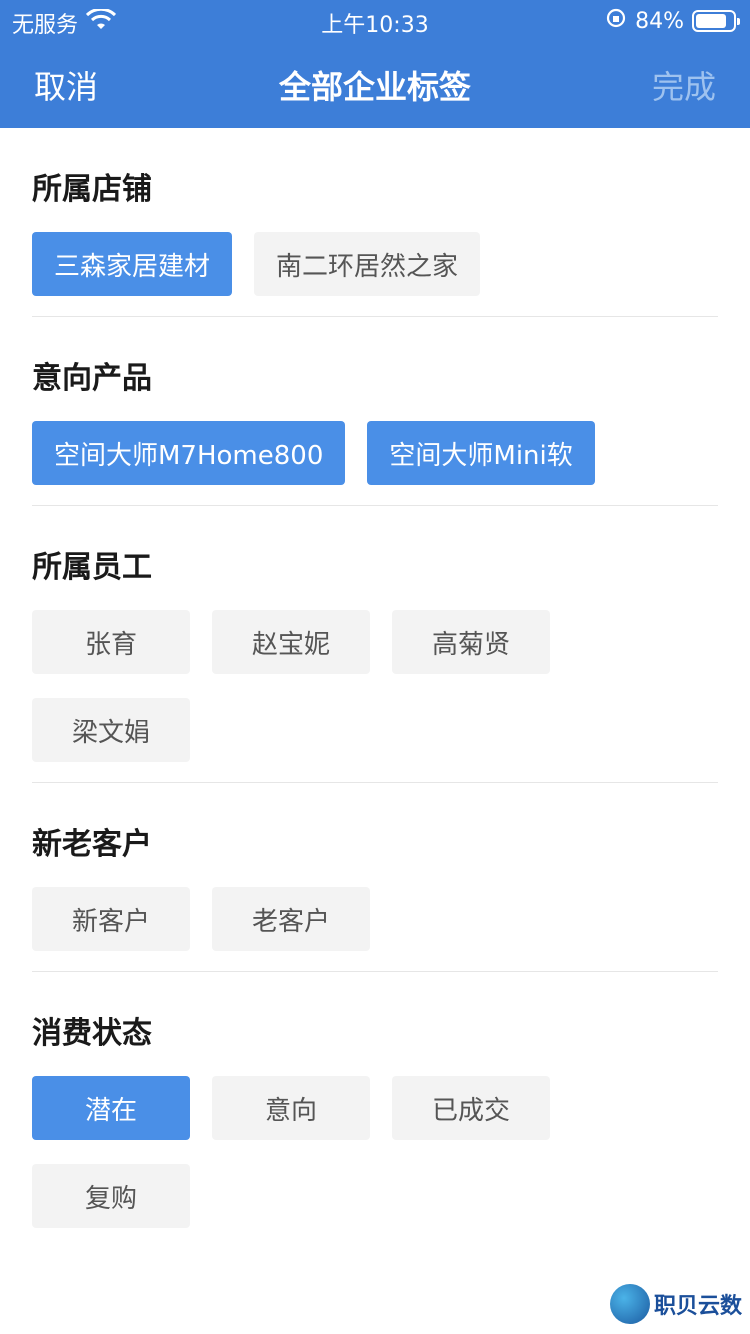 The height and width of the screenshot is (1334, 750). What do you see at coordinates (132, 264) in the screenshot?
I see `tag-chip: 三森家居建材` at bounding box center [132, 264].